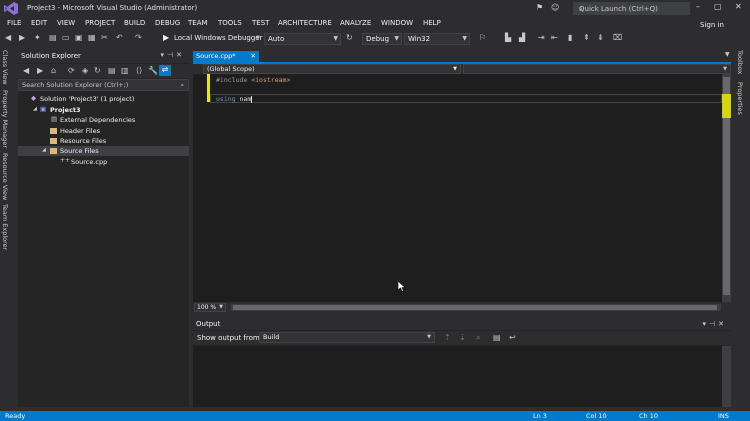  I want to click on go-to-next-icon: ⇣, so click(462, 337).